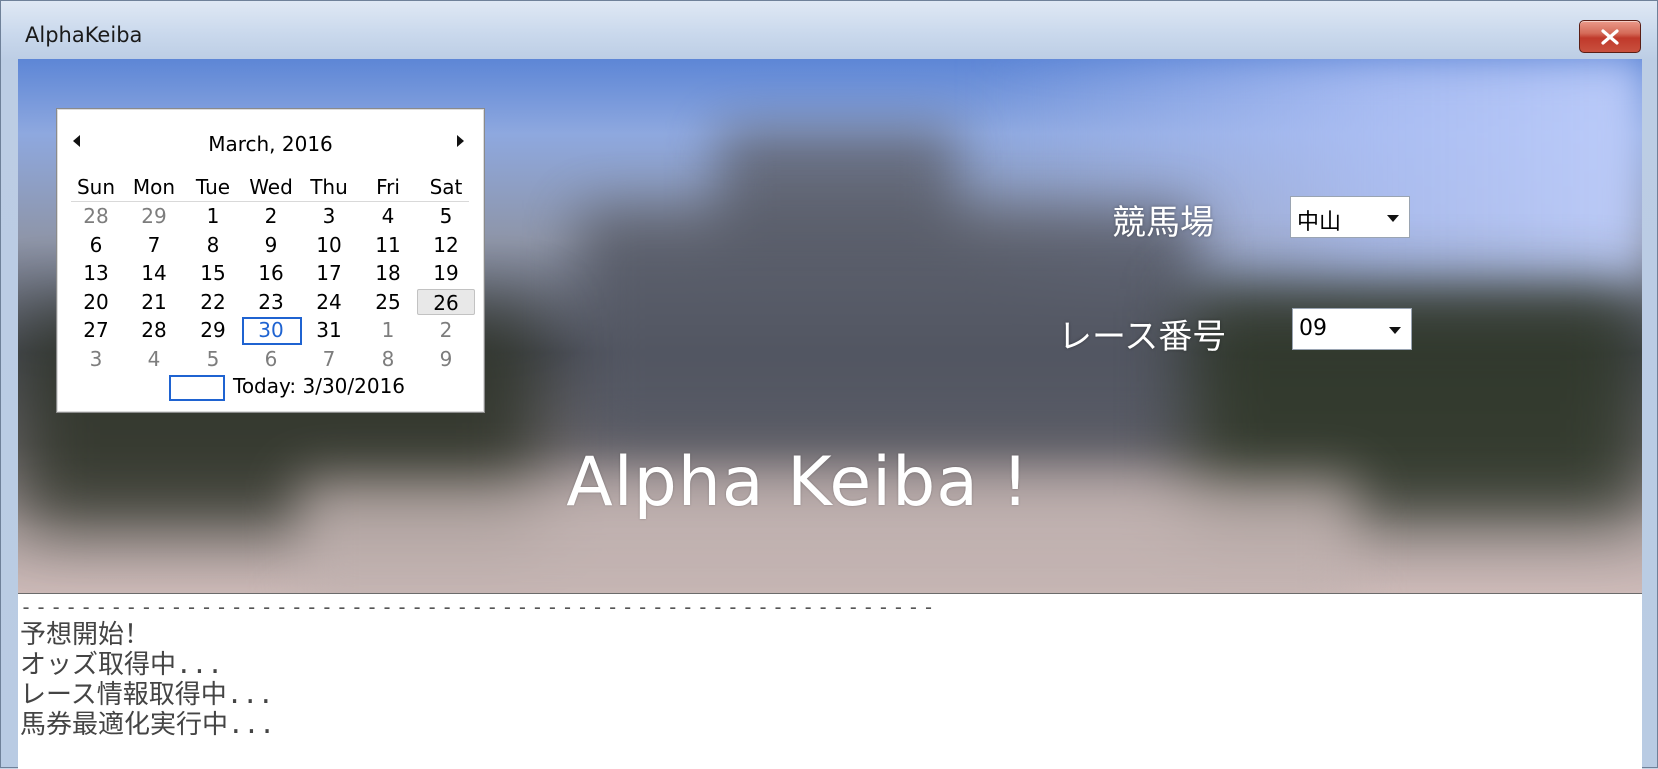  I want to click on race-number-label: レース番号, so click(1142, 337).